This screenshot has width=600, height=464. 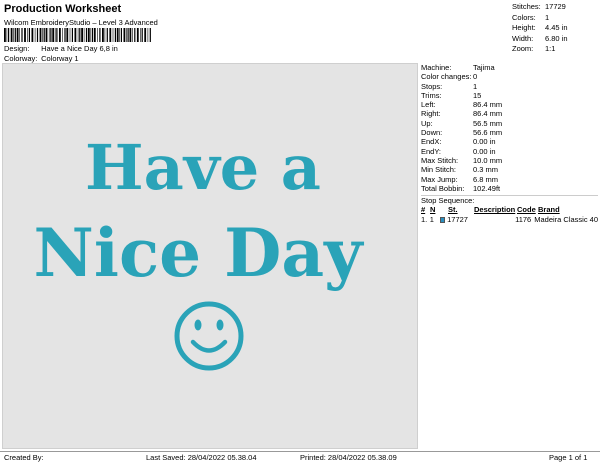 I want to click on row-code: 1176, so click(x=523, y=220).